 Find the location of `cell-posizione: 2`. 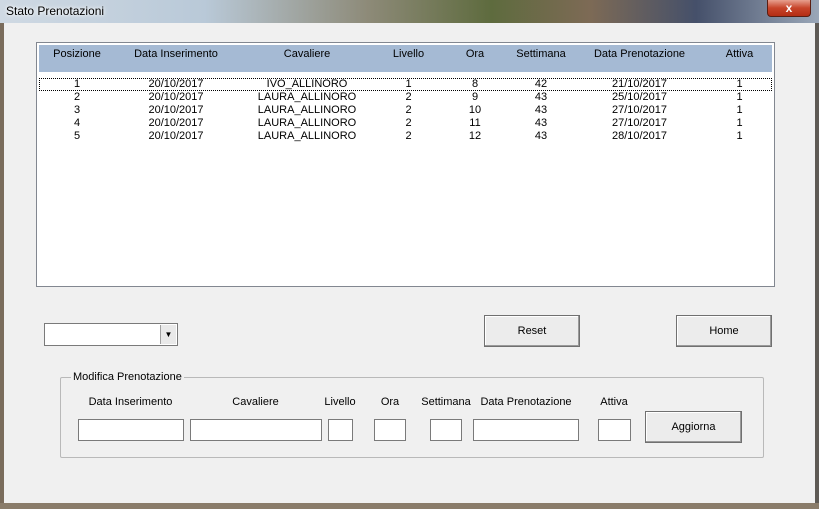

cell-posizione: 2 is located at coordinates (77, 97).